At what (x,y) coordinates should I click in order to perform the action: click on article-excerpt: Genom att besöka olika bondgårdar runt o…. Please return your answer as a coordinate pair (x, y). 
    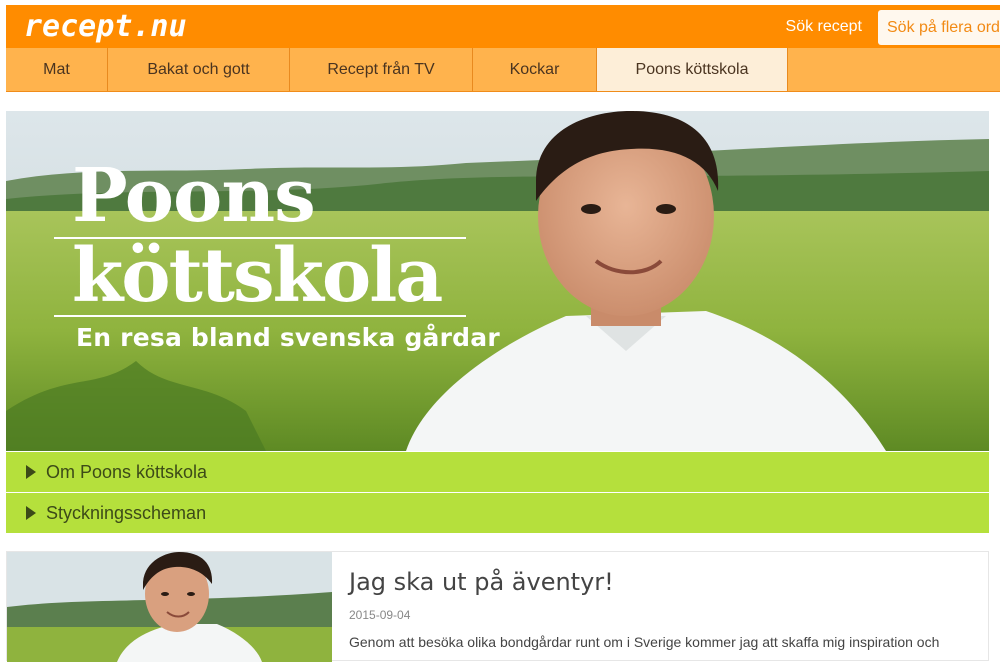
    Looking at the image, I should click on (644, 642).